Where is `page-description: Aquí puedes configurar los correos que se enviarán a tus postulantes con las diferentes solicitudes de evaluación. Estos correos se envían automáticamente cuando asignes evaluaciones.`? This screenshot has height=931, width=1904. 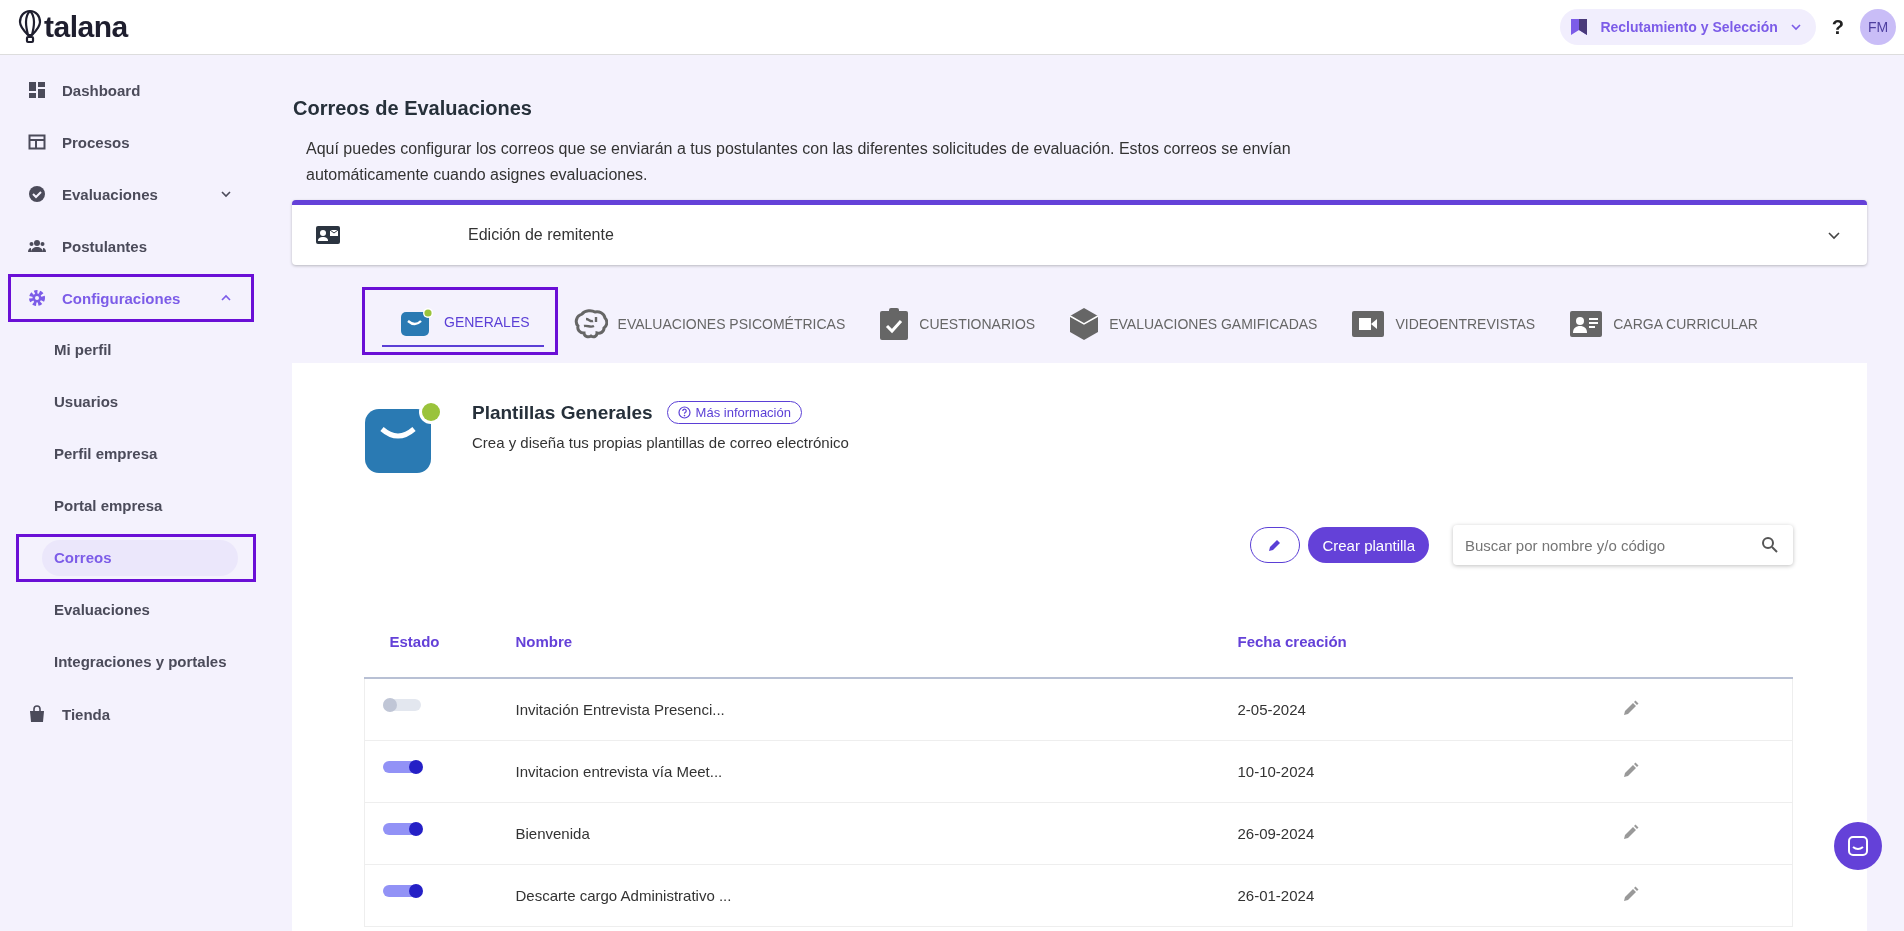 page-description: Aquí puedes configurar los correos que se enviarán a tus postulantes con las diferentes solicitudes de evaluación. Estos correos se envían automáticamente cuando asignes evaluaciones. is located at coordinates (799, 162).